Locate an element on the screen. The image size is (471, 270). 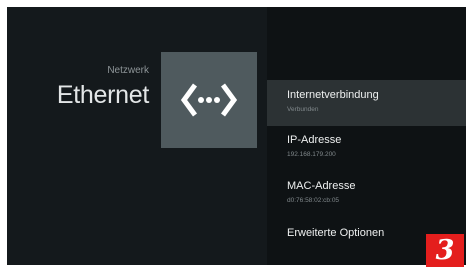
menu-item-label: MAC-Adresse is located at coordinates (321, 186).